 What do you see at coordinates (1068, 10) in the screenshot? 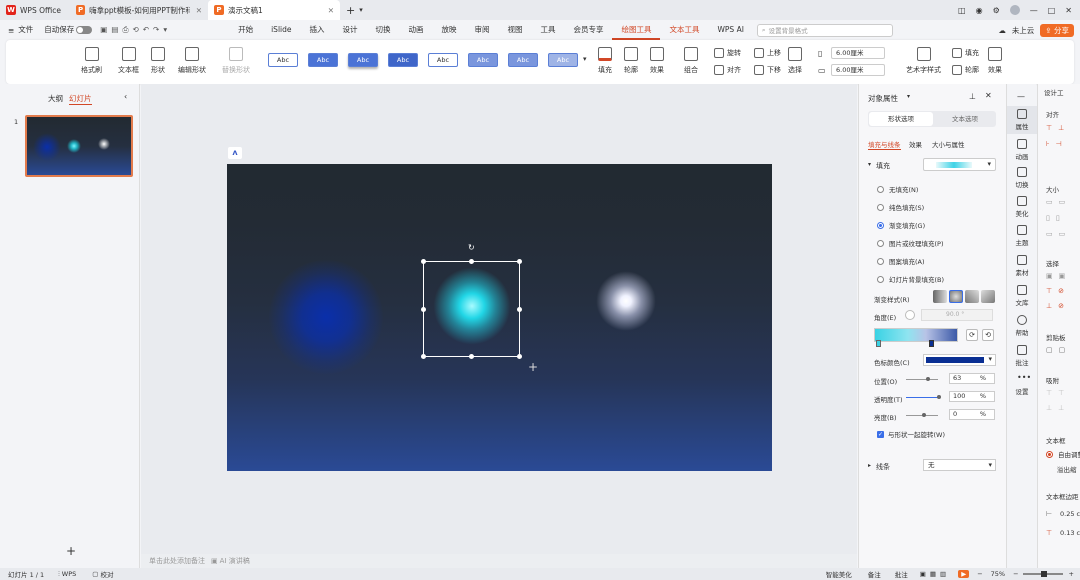
I see `close-window-icon: ✕` at bounding box center [1068, 10].